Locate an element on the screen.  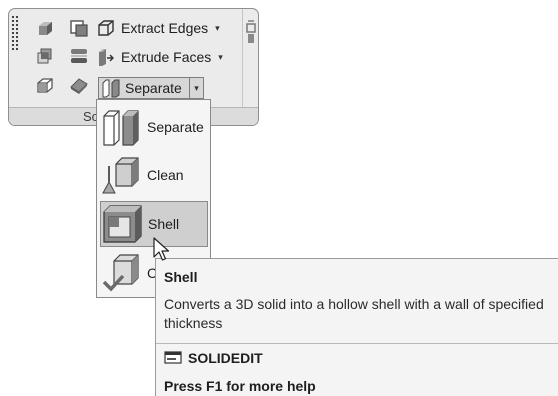
interfere-icon is located at coordinates (45, 56).